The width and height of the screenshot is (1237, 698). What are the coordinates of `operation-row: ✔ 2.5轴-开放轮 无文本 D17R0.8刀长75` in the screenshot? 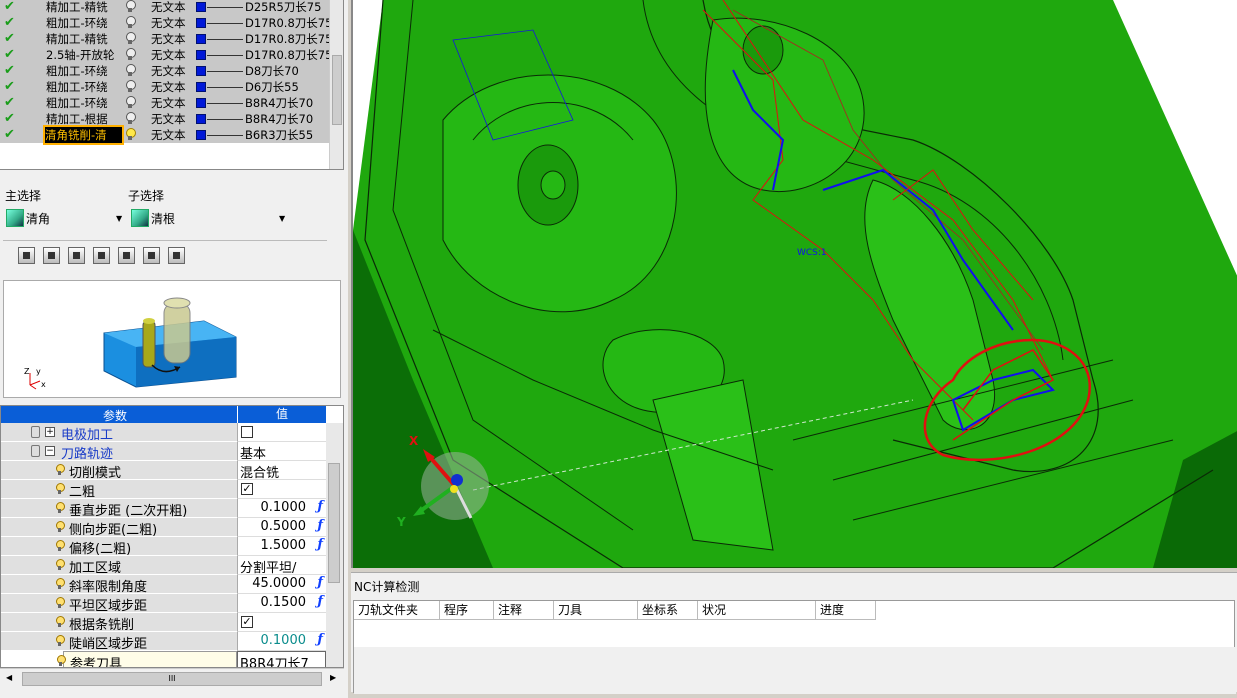 It's located at (166, 55).